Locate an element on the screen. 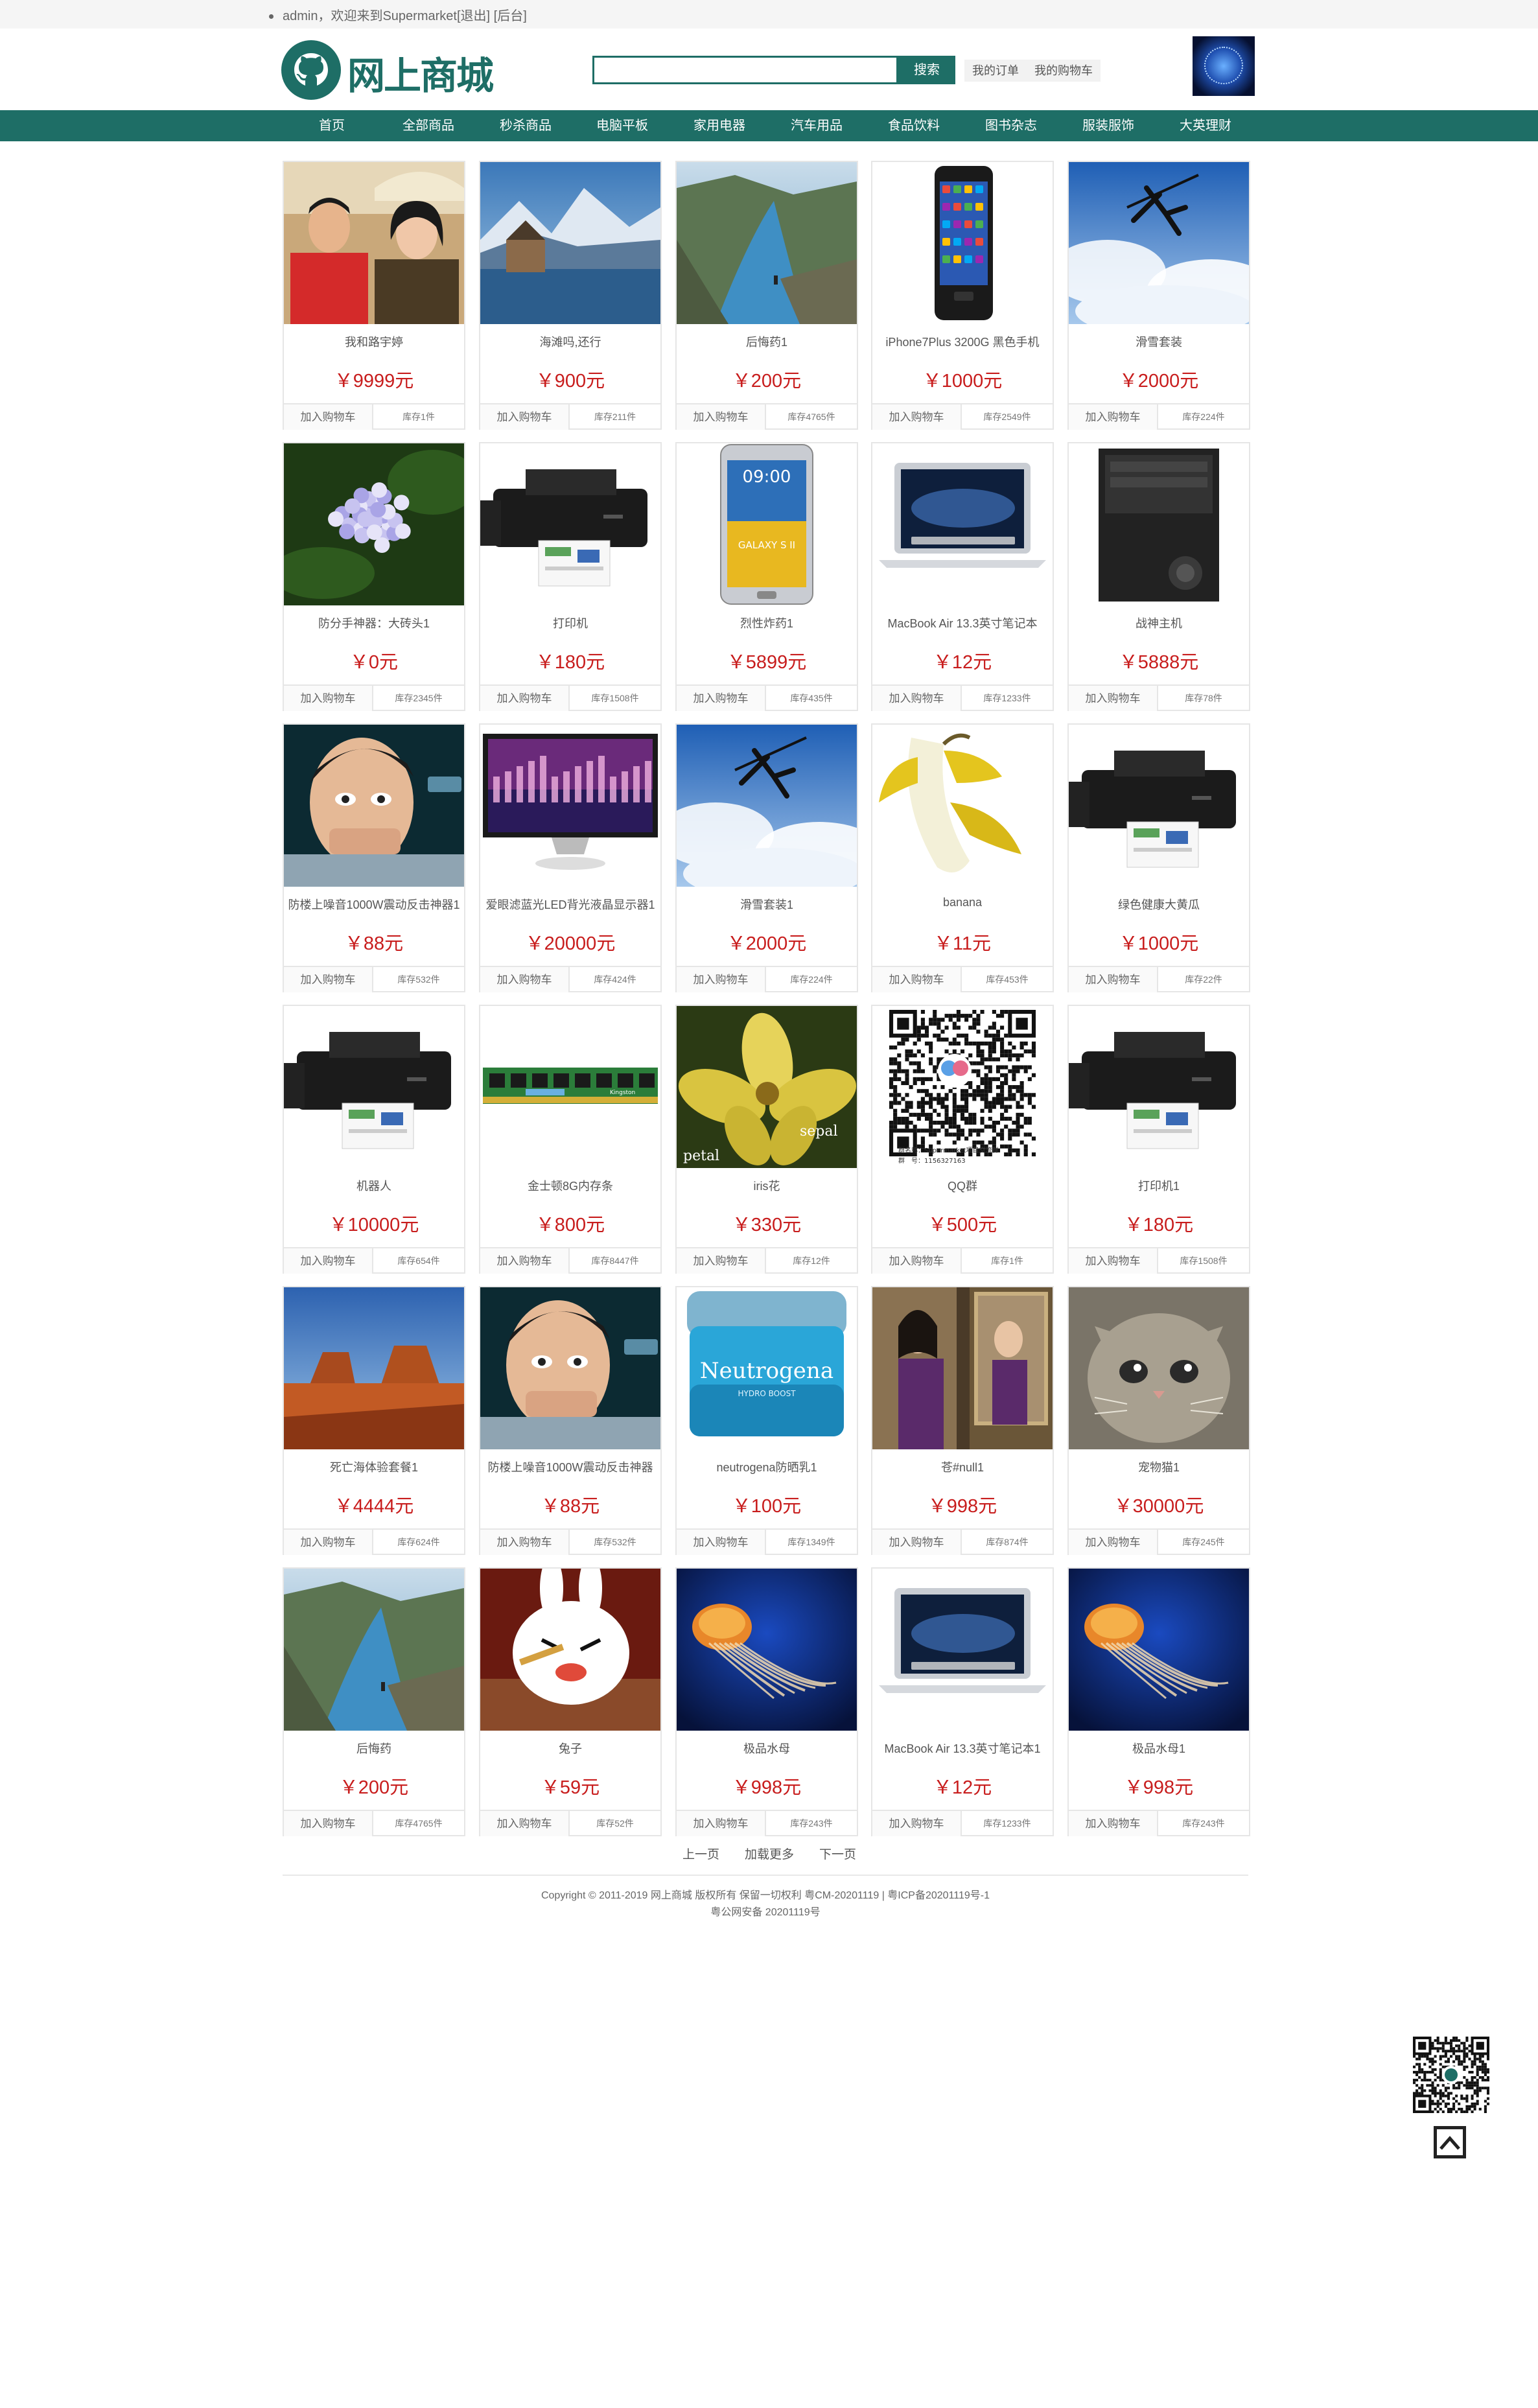 The image size is (1538, 2408). product-card: 极品水母1 ￥998元 加入购物车 库存243件 is located at coordinates (1159, 1702).